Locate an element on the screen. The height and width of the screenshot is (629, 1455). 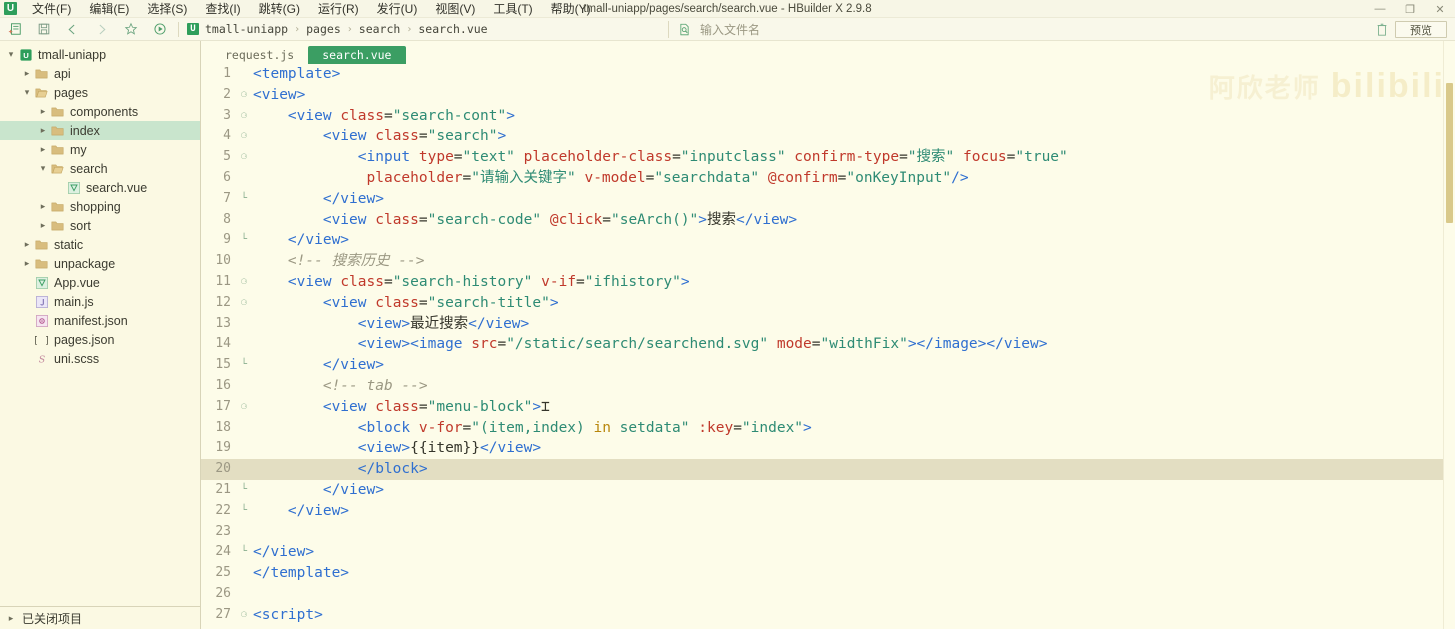
menu-help: 帮助(Y) is located at coordinates (571, 9).